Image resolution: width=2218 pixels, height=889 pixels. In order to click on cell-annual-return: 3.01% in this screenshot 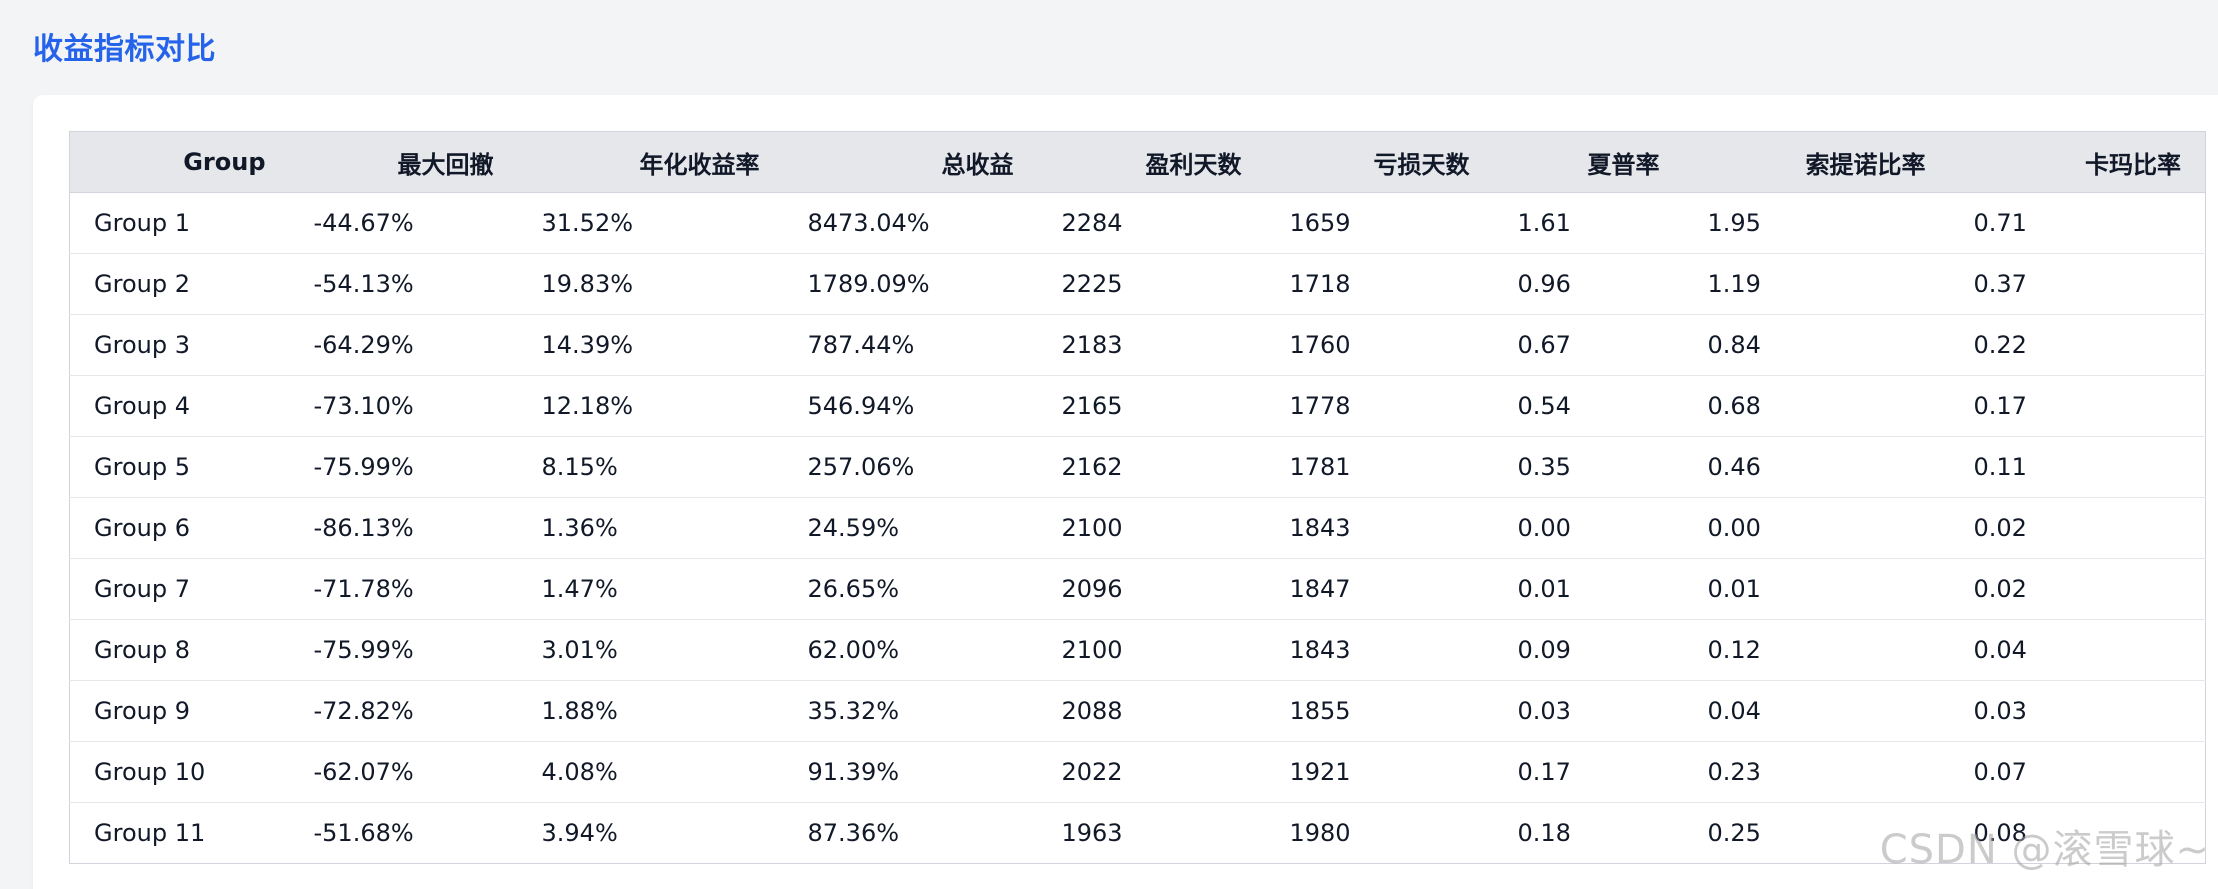, I will do `click(650, 650)`.